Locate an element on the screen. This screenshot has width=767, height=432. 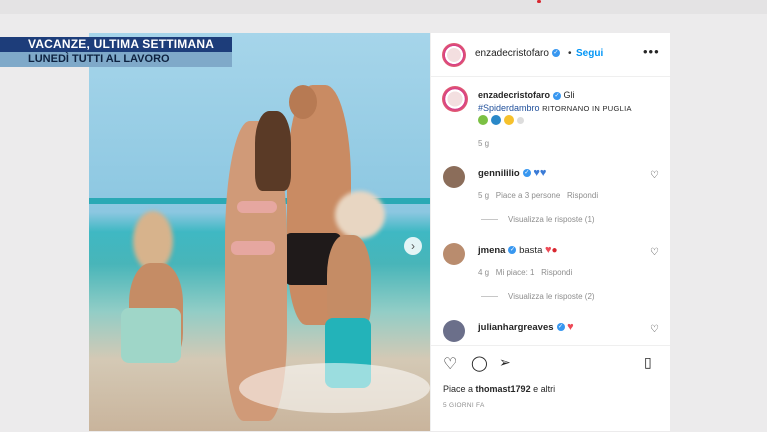
comment-likes: Piace a 3 persone is located at coordinates (528, 195).